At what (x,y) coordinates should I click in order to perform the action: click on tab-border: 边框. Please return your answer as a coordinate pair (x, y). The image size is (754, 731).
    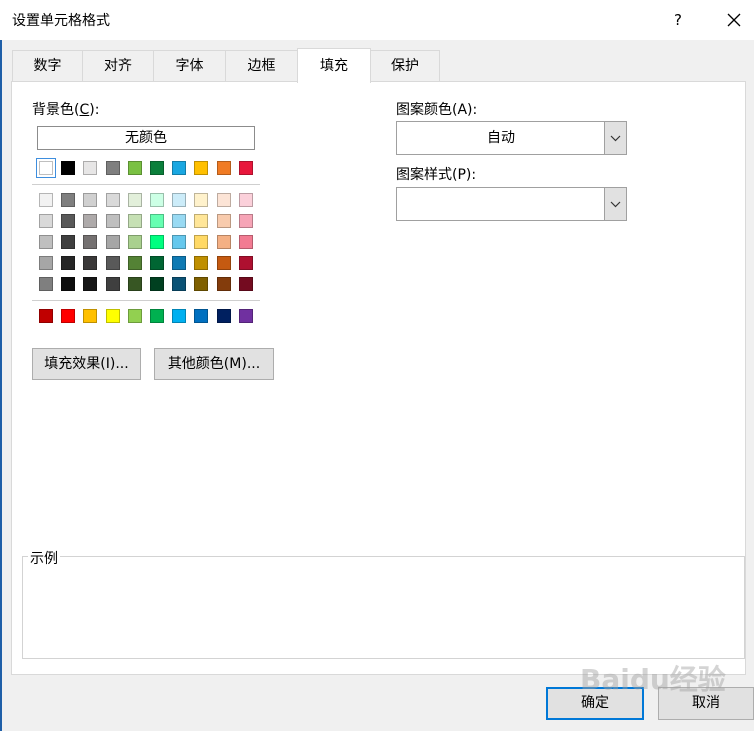
    Looking at the image, I should click on (261, 65).